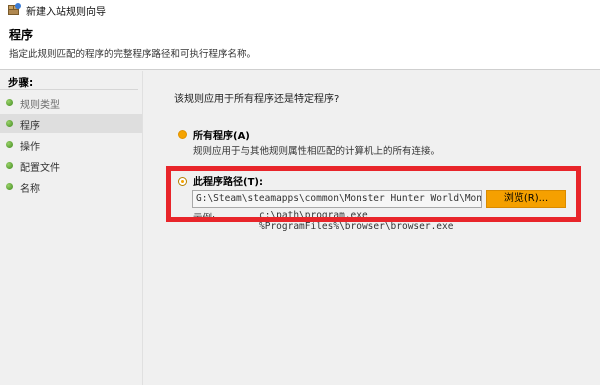  Describe the element at coordinates (40, 105) in the screenshot. I see `step-label: 规则类型` at that location.